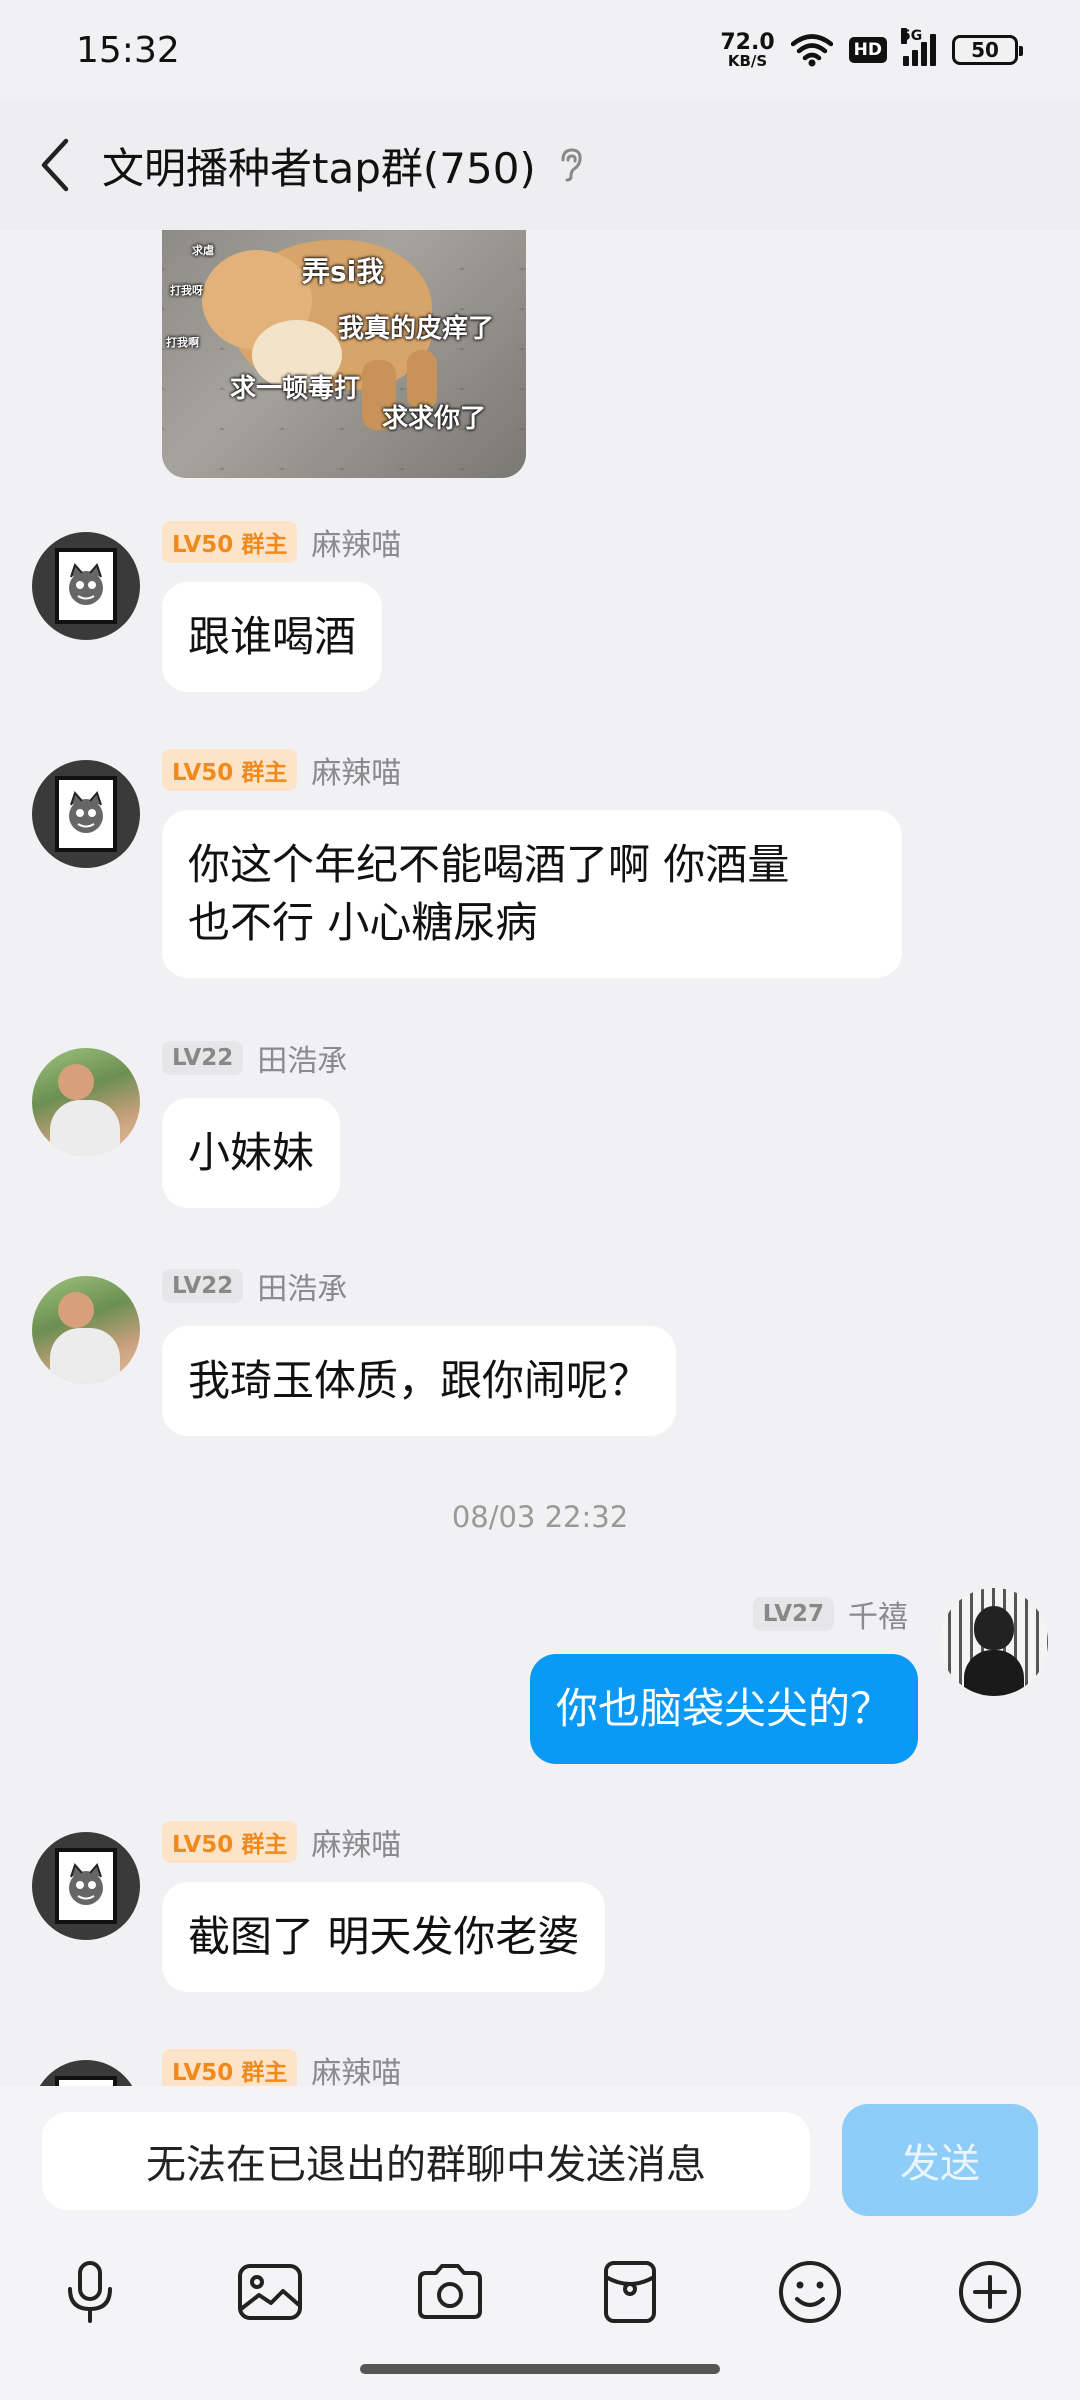  I want to click on camera-icon, so click(450, 2292).